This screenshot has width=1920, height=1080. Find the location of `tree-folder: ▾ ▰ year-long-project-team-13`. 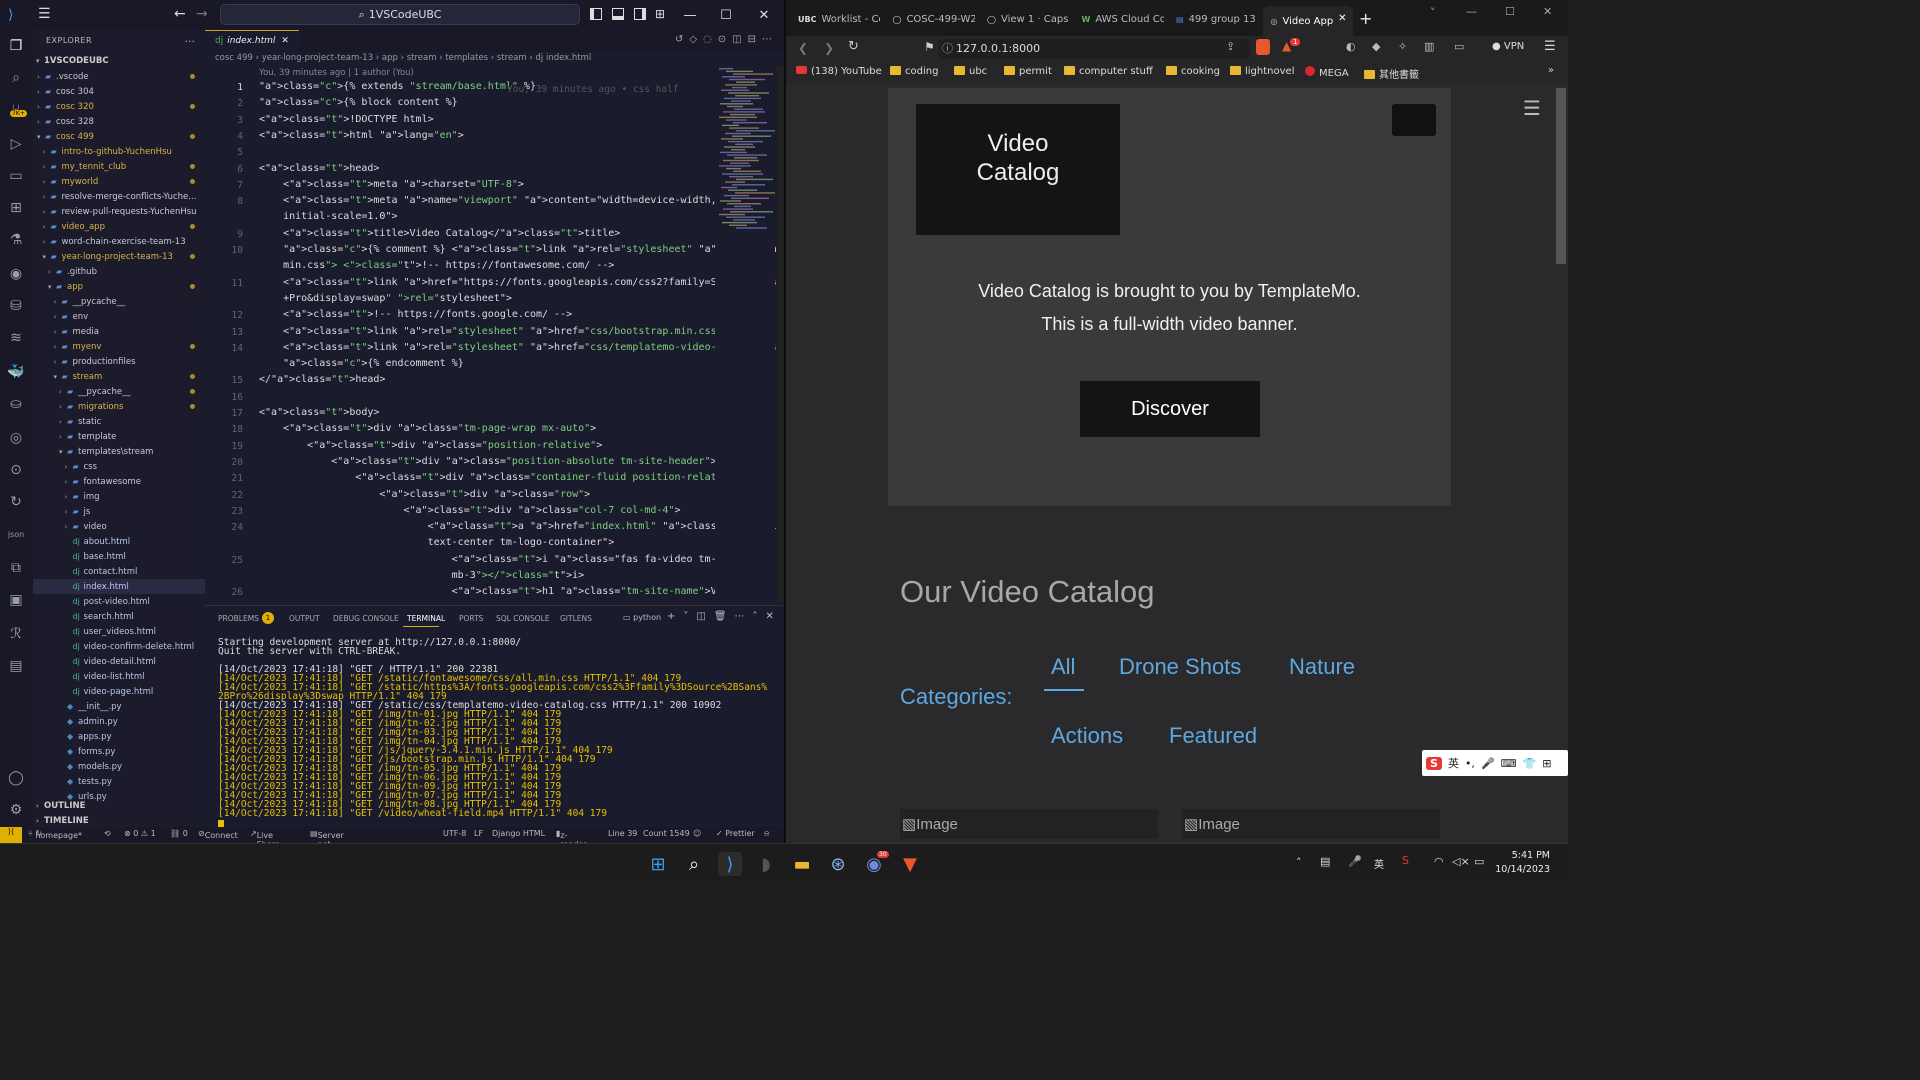

tree-folder: ▾ ▰ year-long-project-team-13 is located at coordinates (119, 256).